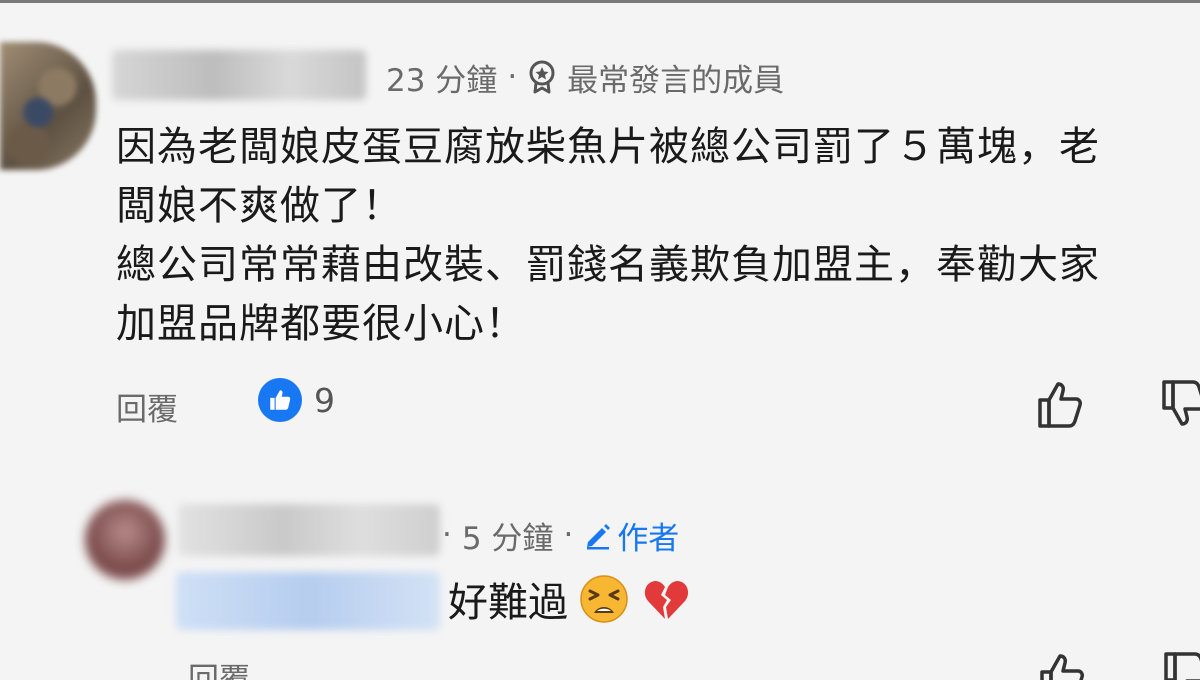 This screenshot has width=1200, height=680. Describe the element at coordinates (608, 265) in the screenshot. I see `comment-line: 總公司常常藉由改裝、罰錢名義欺負加盟主，奉勸大家` at that location.